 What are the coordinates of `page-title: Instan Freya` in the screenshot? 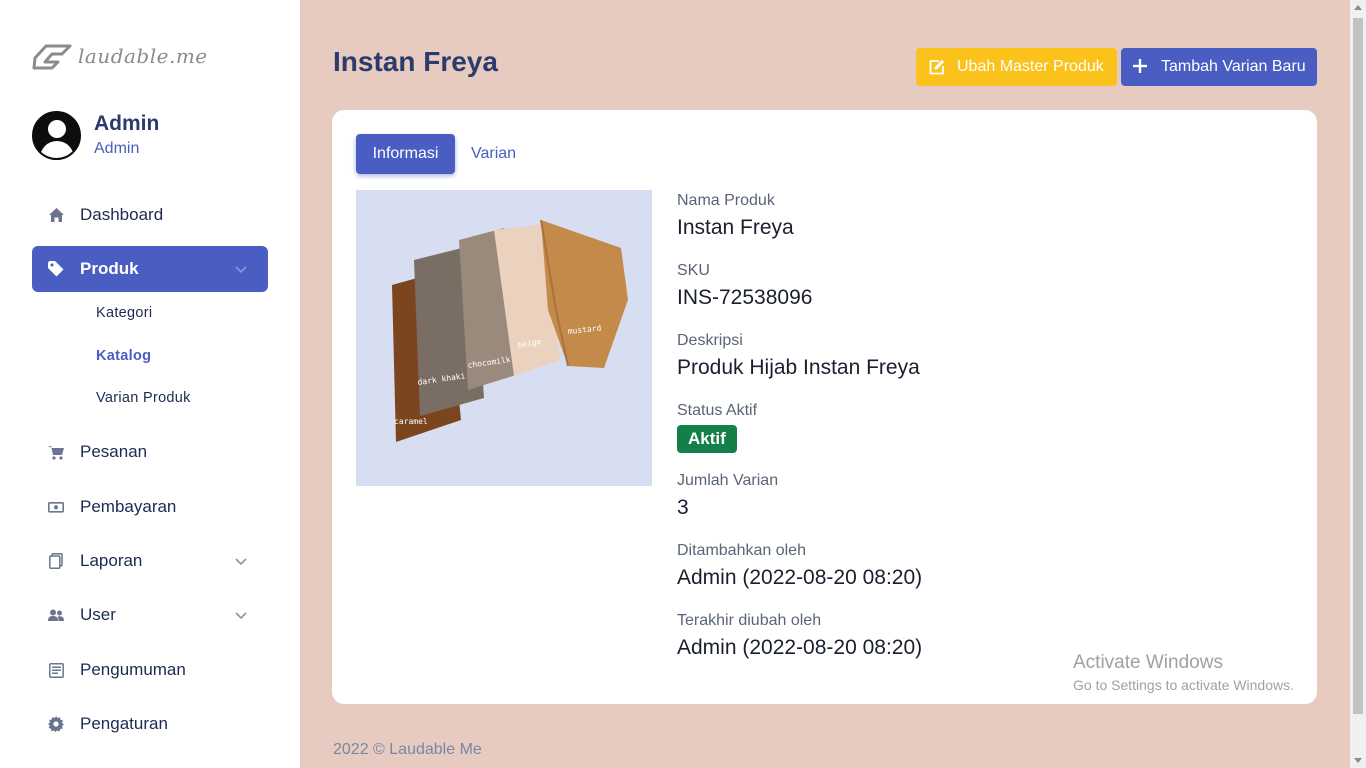 It's located at (415, 61).